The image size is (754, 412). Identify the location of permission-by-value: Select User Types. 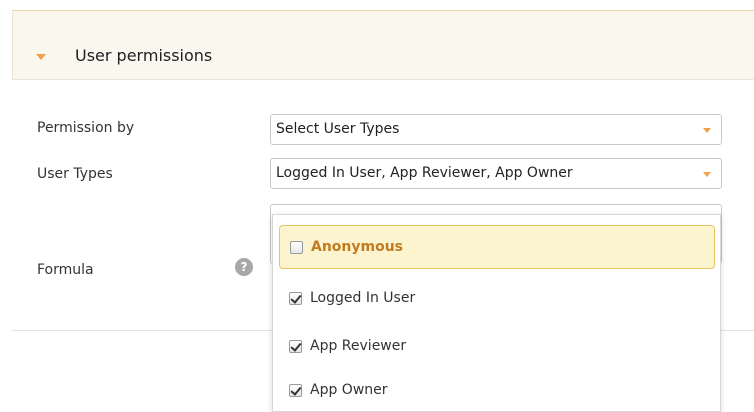
(338, 129).